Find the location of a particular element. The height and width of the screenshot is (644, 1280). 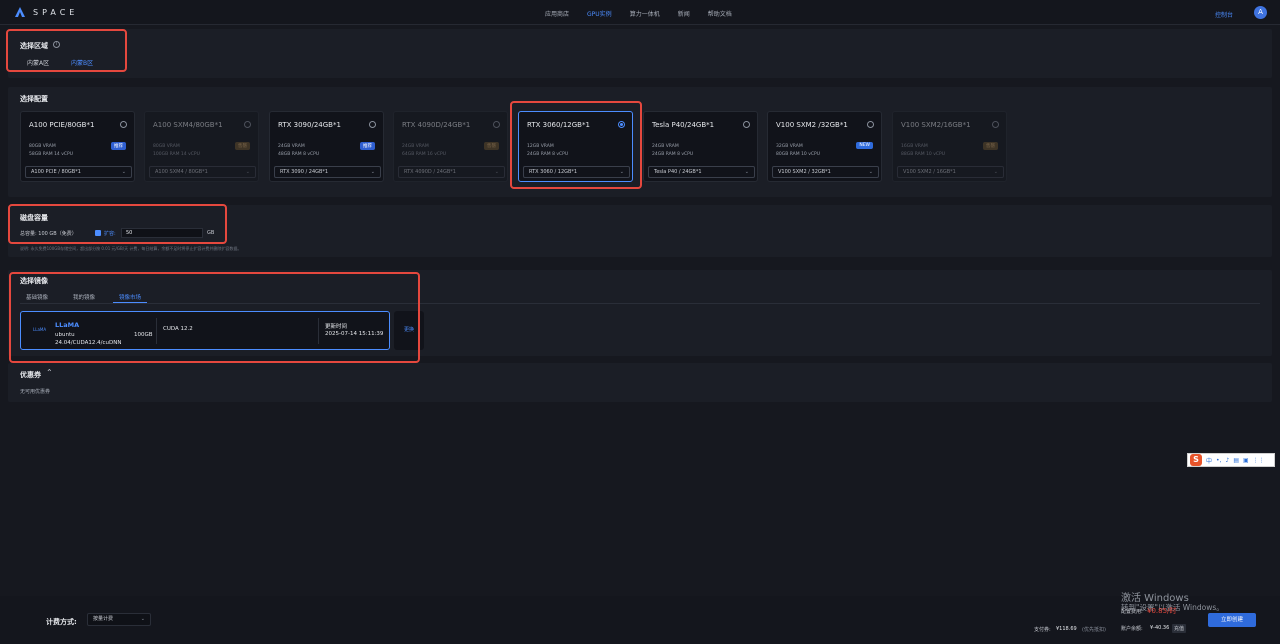

region-option-a: 内蒙A区 is located at coordinates (38, 62).